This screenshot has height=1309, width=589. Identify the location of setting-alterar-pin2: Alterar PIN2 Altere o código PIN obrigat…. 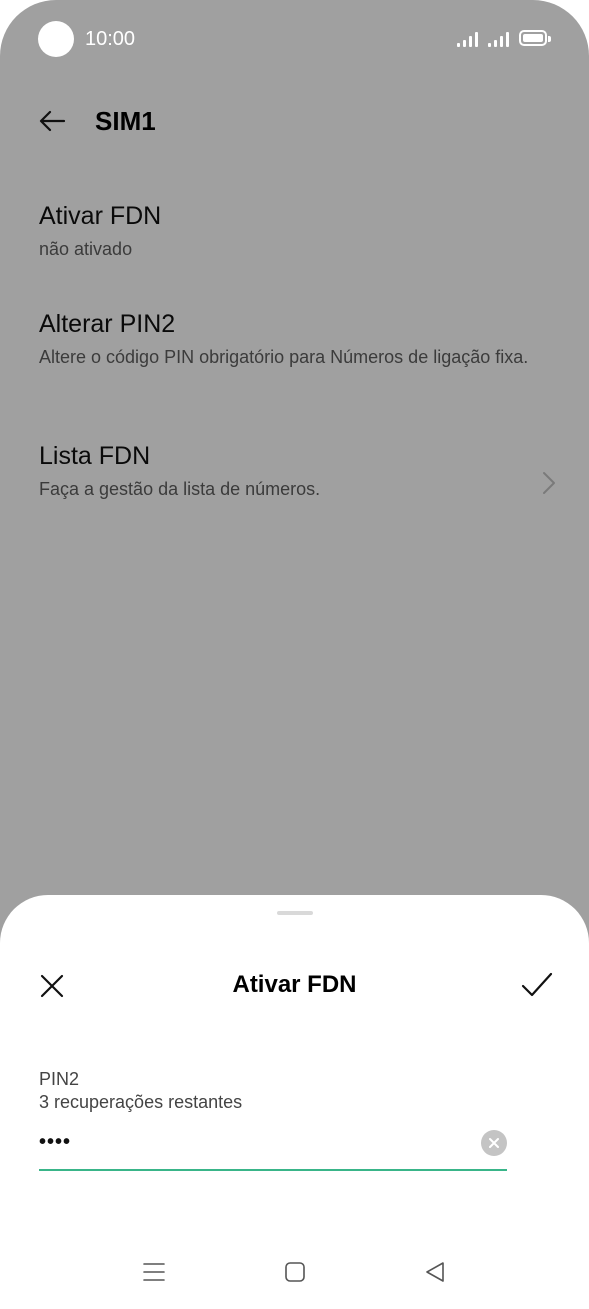
(299, 339).